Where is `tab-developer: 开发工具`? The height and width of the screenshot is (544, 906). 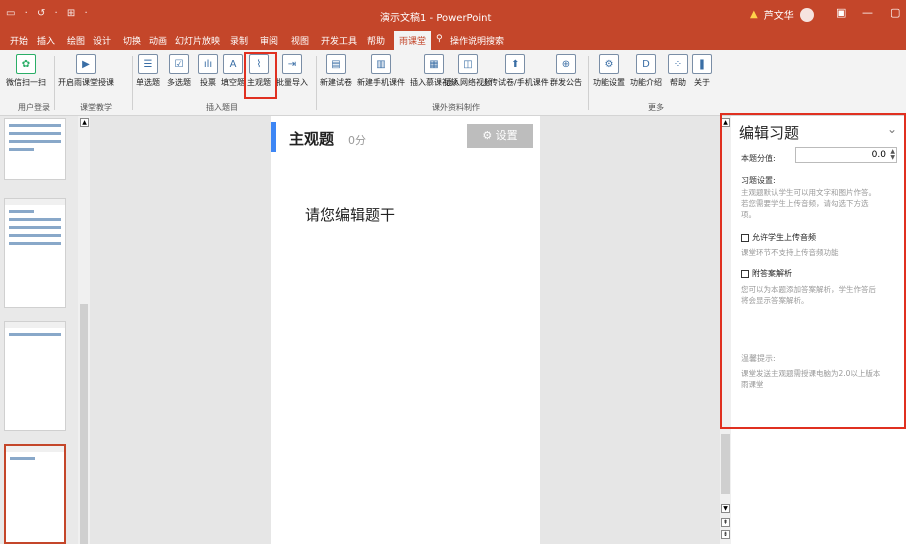
tab-developer: 开发工具 is located at coordinates (339, 40).